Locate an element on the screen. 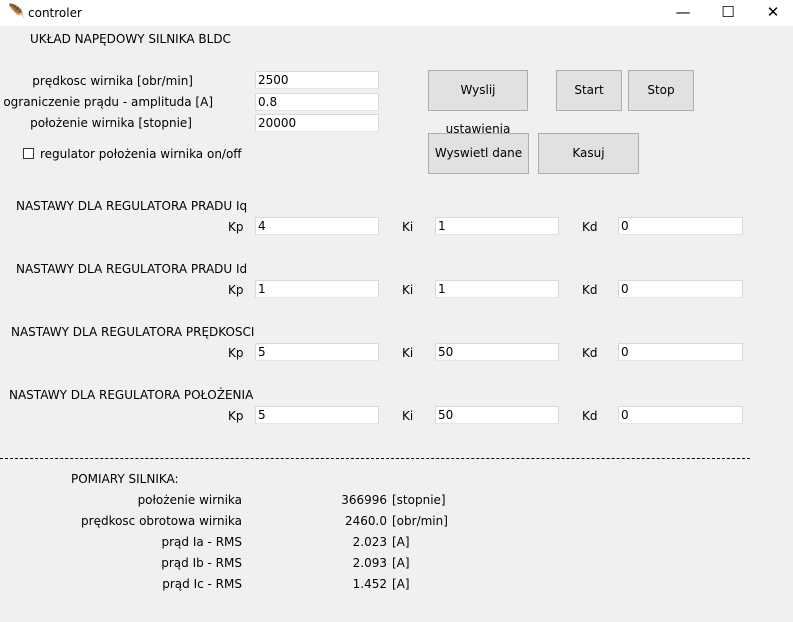  clear-button: Kasuj is located at coordinates (588, 153).